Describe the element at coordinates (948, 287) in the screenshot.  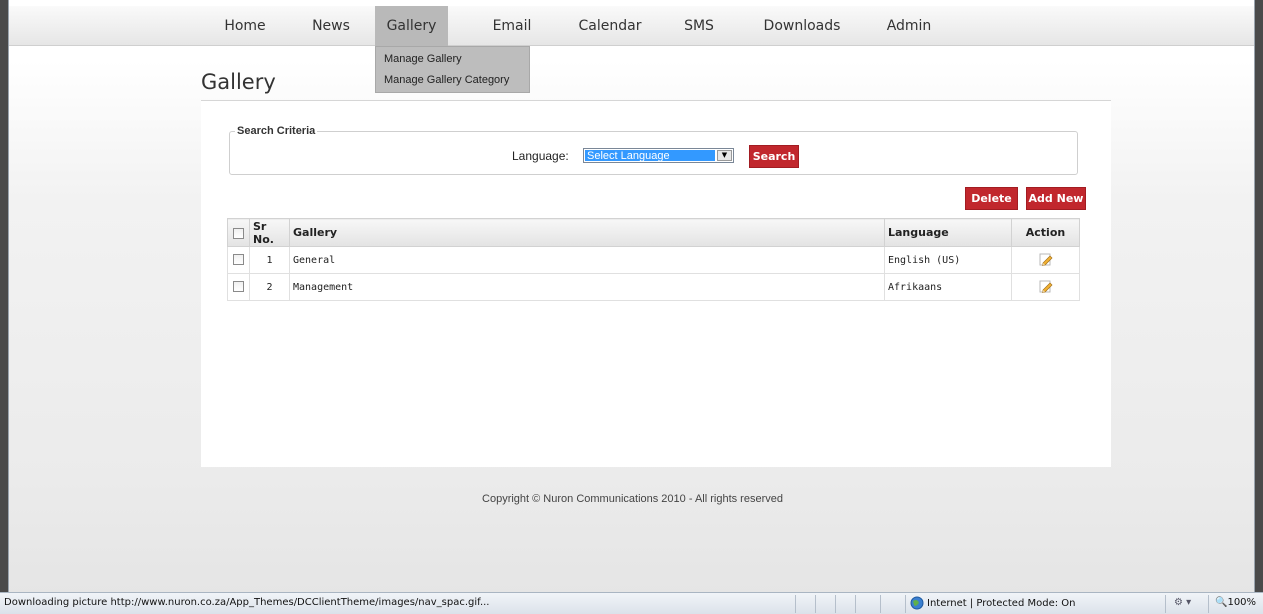
I see `row-language: Afrikaans` at that location.